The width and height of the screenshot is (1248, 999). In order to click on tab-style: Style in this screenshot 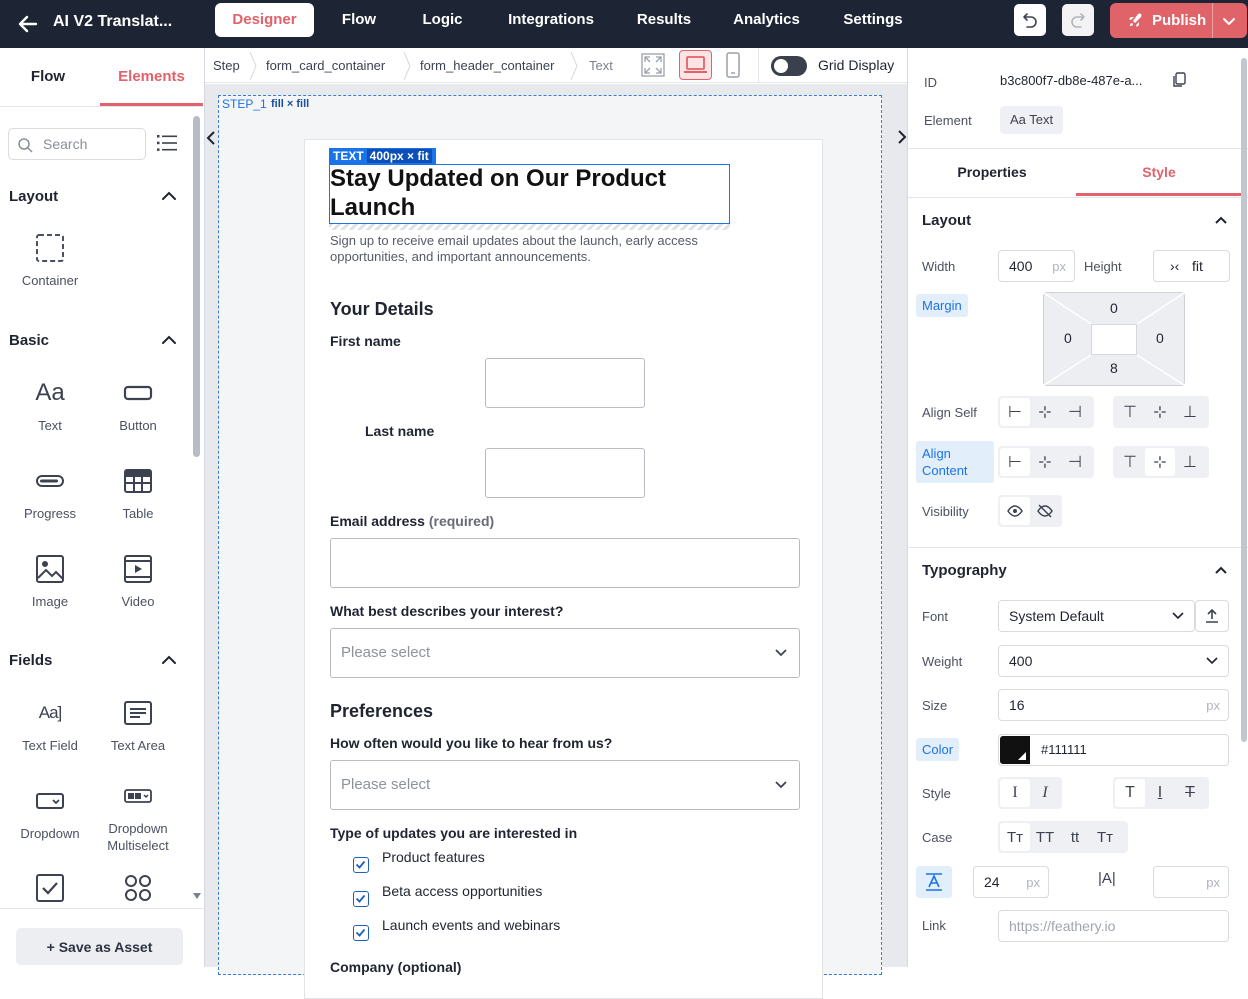, I will do `click(1159, 172)`.